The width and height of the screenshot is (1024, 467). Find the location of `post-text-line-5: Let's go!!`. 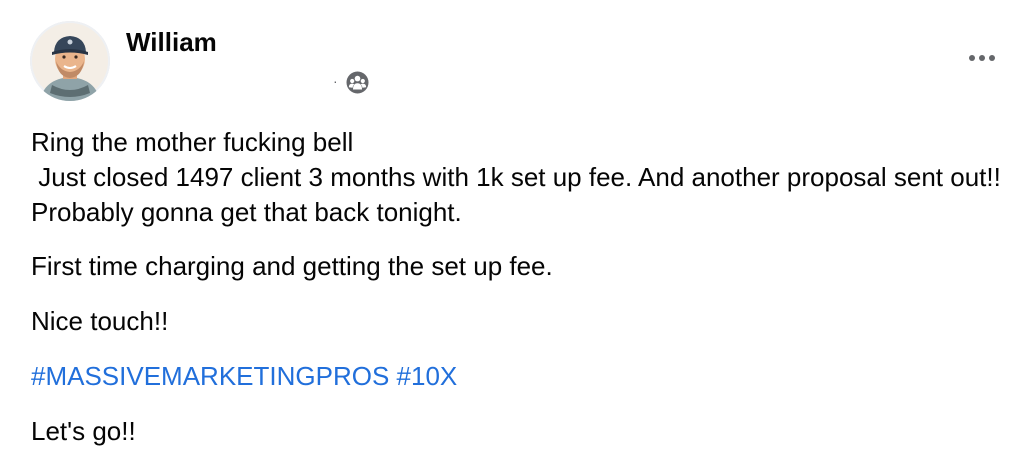

post-text-line-5: Let's go!! is located at coordinates (83, 431).